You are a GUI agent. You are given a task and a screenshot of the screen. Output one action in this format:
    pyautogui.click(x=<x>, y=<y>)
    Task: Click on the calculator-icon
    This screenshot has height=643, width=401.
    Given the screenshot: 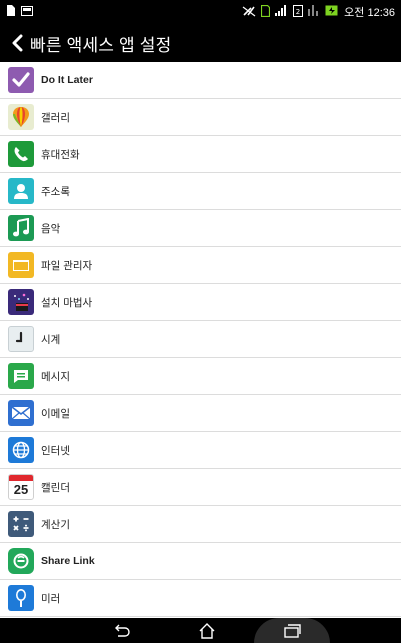 What is the action you would take?
    pyautogui.click(x=21, y=524)
    